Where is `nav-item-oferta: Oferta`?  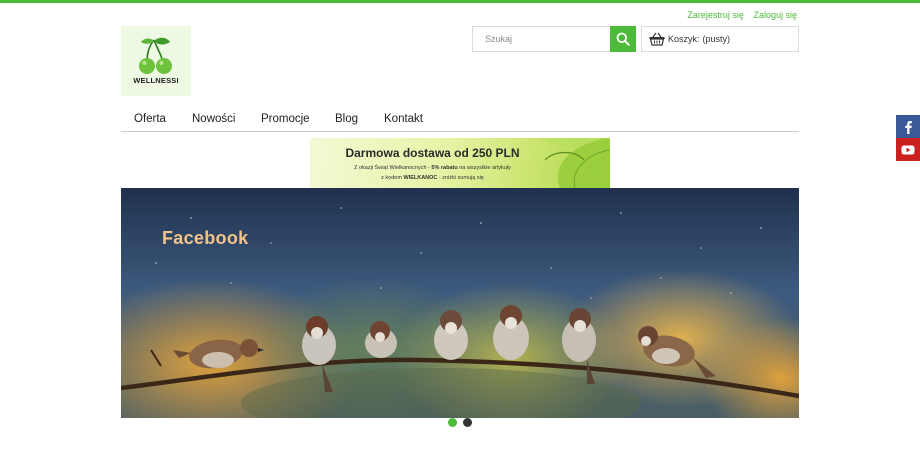
nav-item-oferta: Oferta is located at coordinates (150, 119).